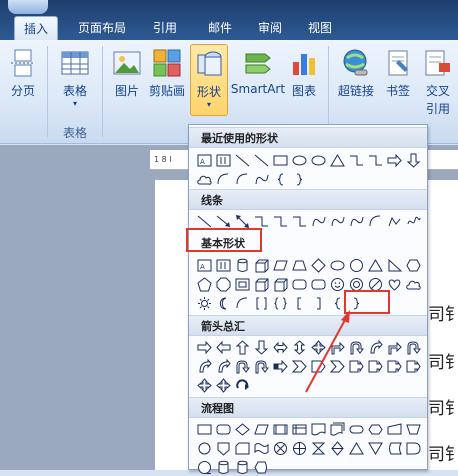  What do you see at coordinates (337, 366) in the screenshot?
I see `shape-chevron-icon` at bounding box center [337, 366].